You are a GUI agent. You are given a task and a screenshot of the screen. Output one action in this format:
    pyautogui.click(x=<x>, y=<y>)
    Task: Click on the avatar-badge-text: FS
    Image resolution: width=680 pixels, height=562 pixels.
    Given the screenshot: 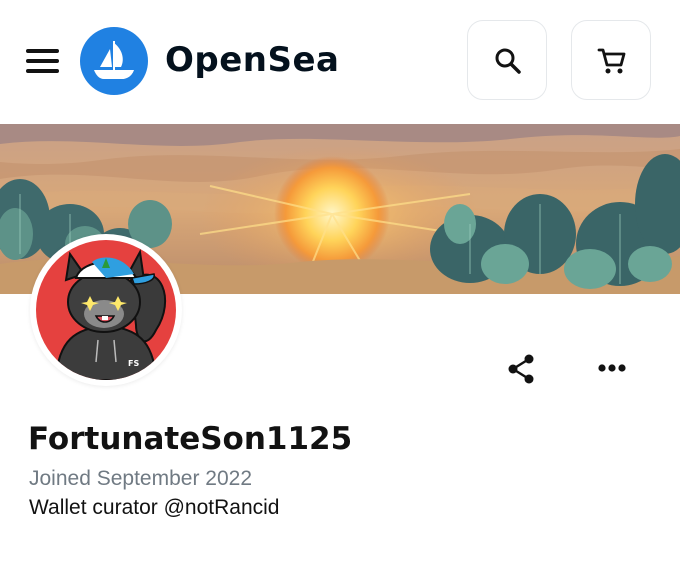 What is the action you would take?
    pyautogui.click(x=133, y=363)
    